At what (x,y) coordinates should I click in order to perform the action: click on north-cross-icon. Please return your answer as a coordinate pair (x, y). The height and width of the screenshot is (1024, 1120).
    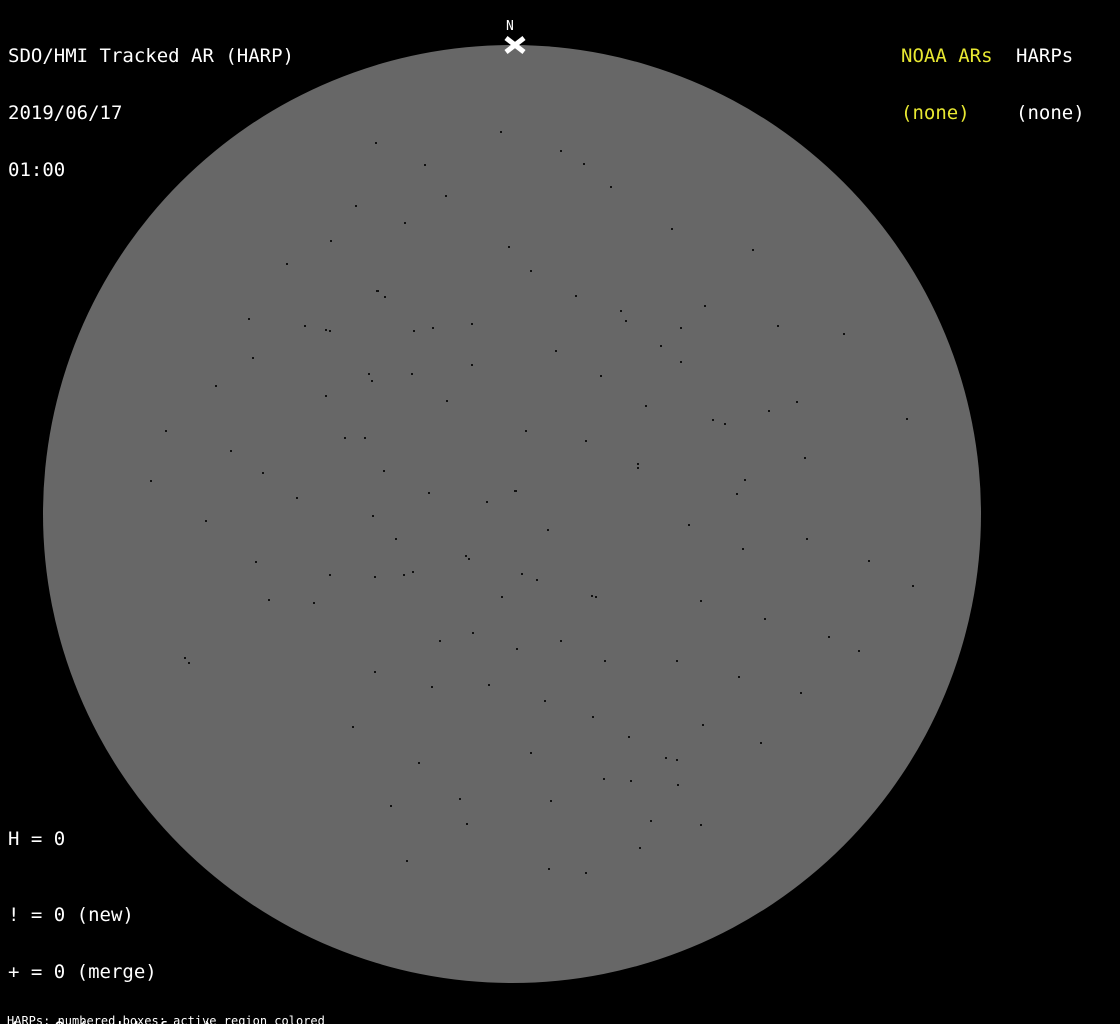
    Looking at the image, I should click on (515, 45).